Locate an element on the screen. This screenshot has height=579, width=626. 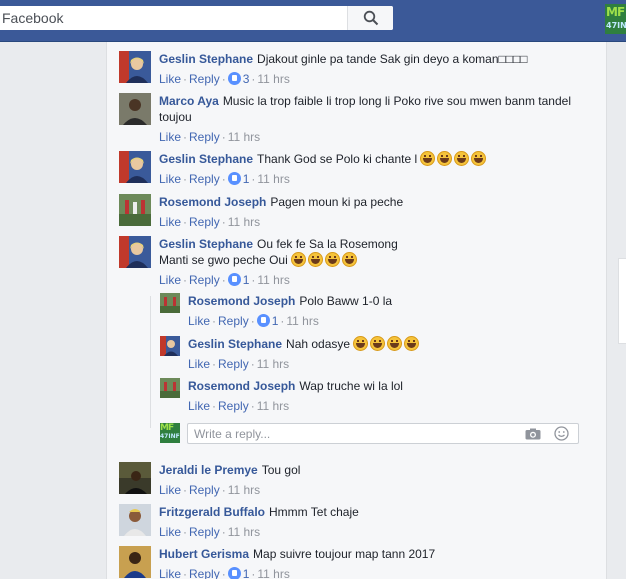
reaction-count: 3 is located at coordinates (246, 79).